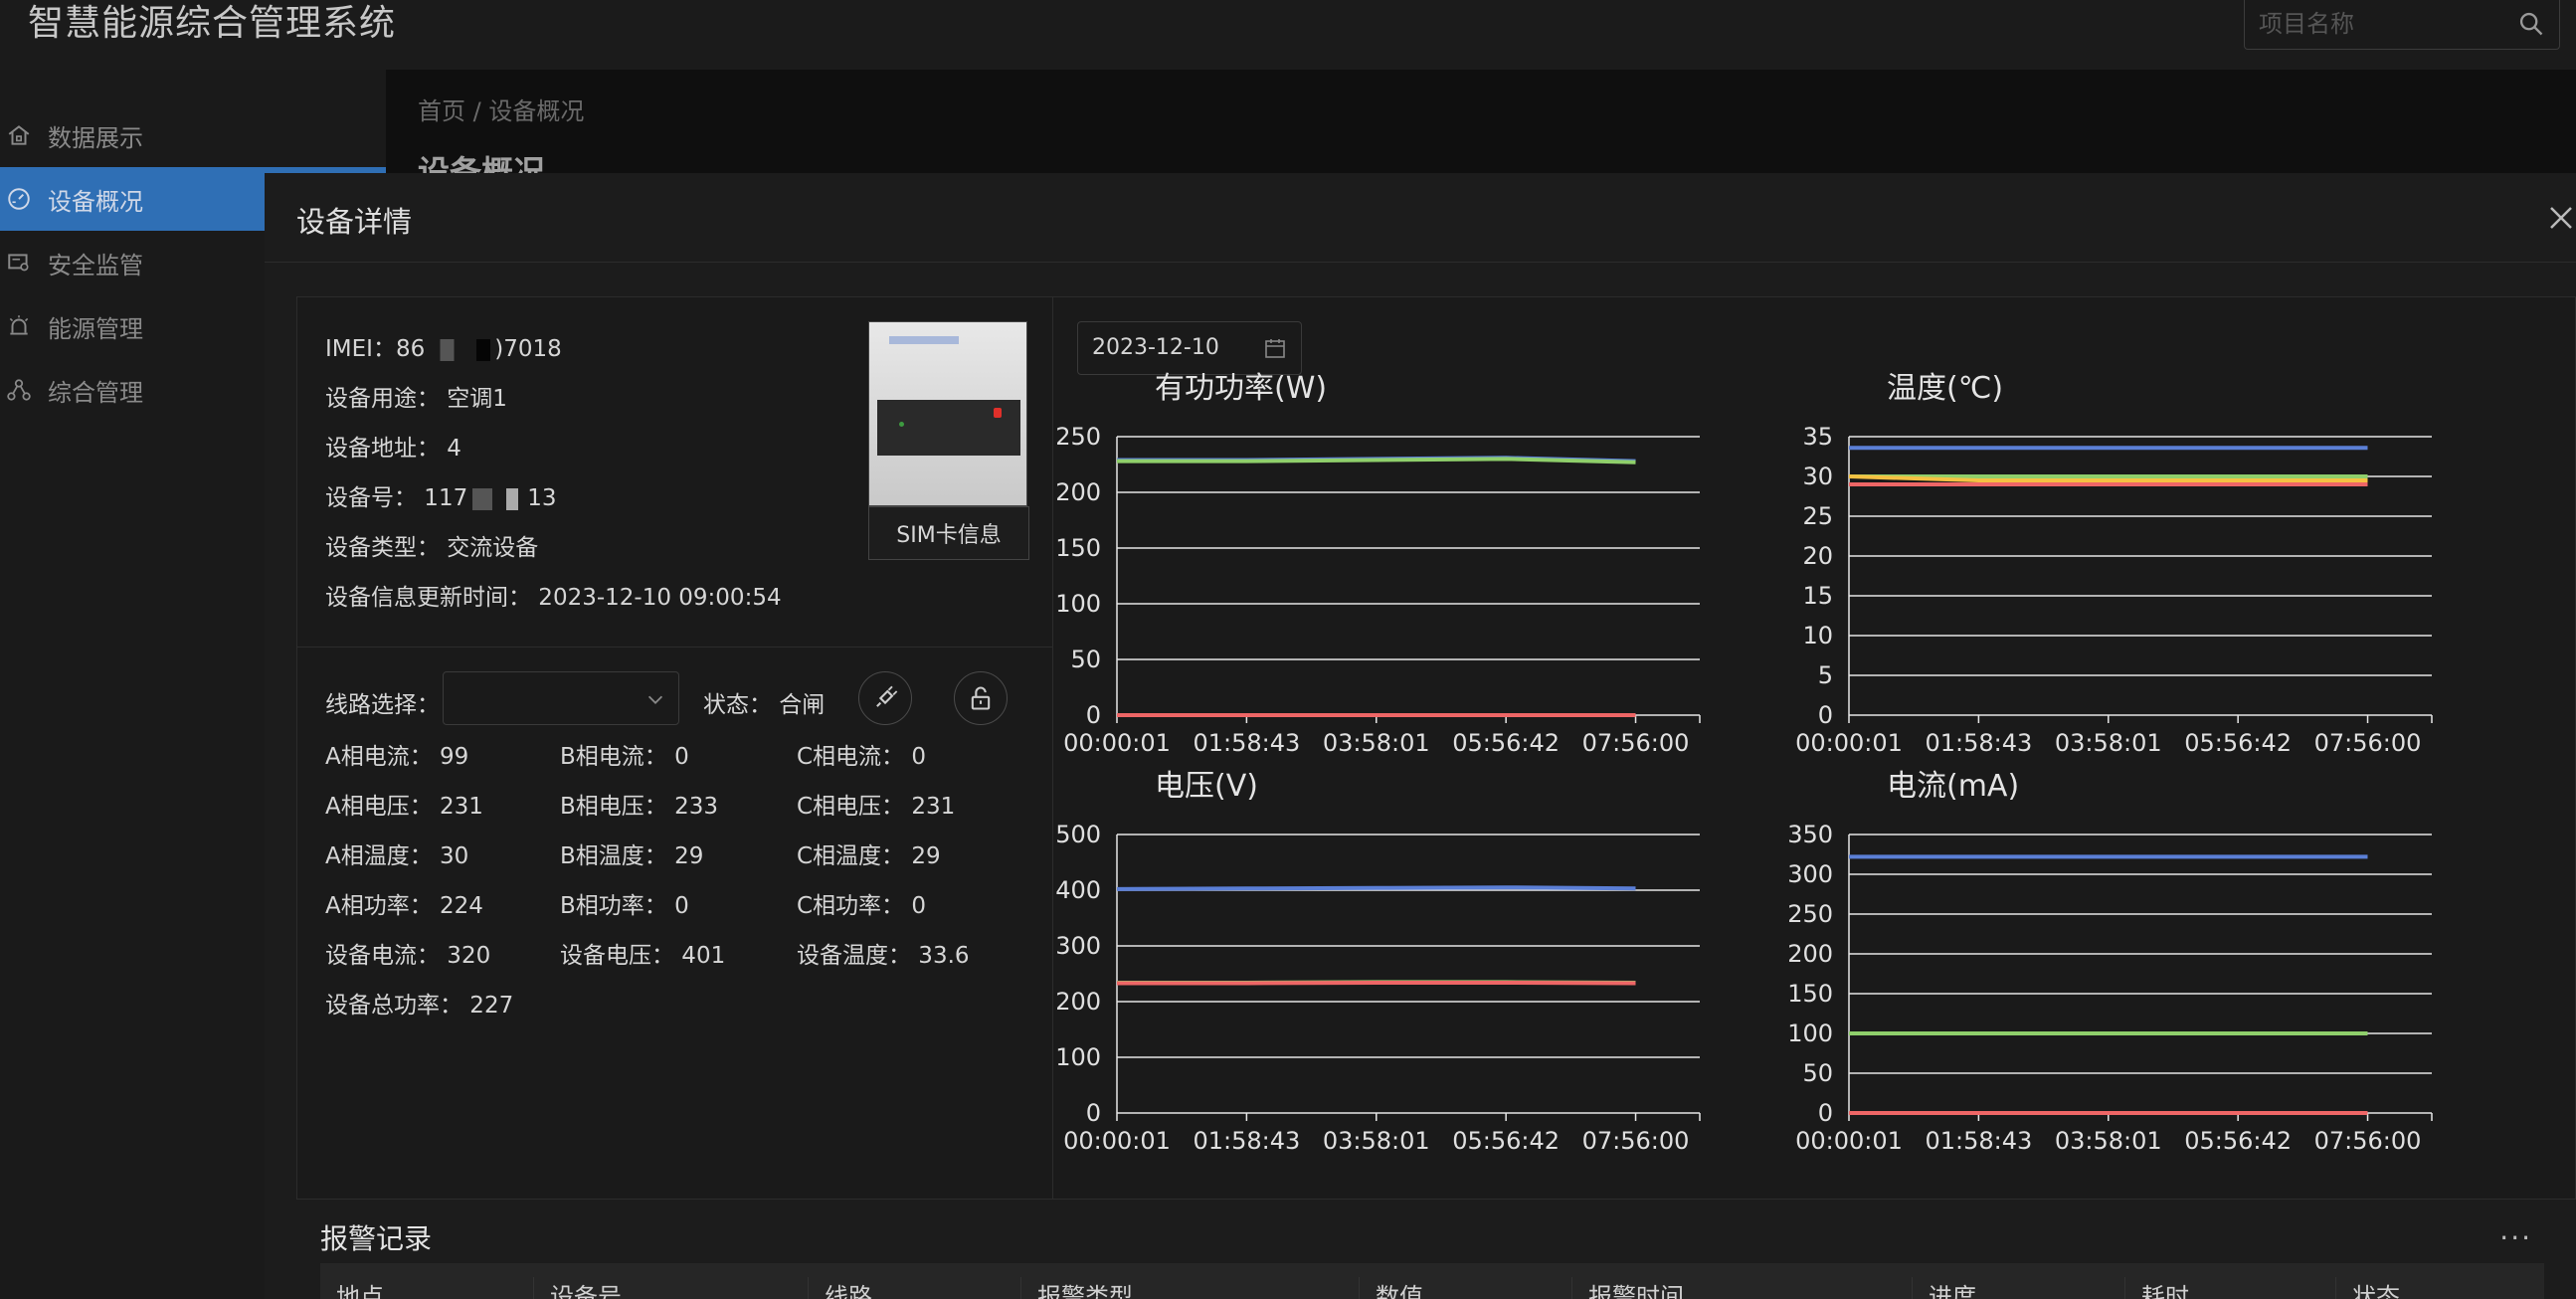 The height and width of the screenshot is (1299, 2576). Describe the element at coordinates (1275, 349) in the screenshot. I see `calendar-icon` at that location.